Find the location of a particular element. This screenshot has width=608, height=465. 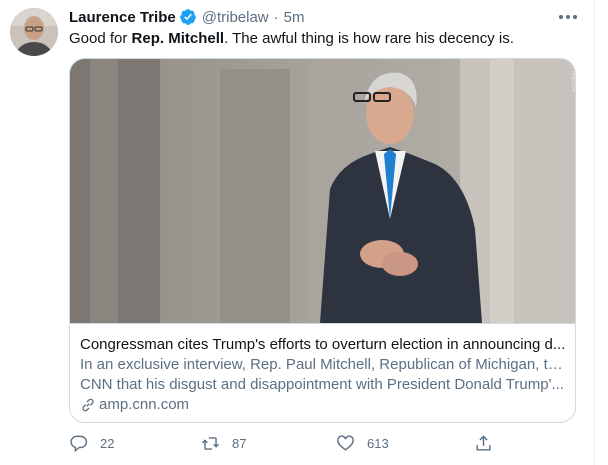

author-name: Laurence Tribe is located at coordinates (122, 17).